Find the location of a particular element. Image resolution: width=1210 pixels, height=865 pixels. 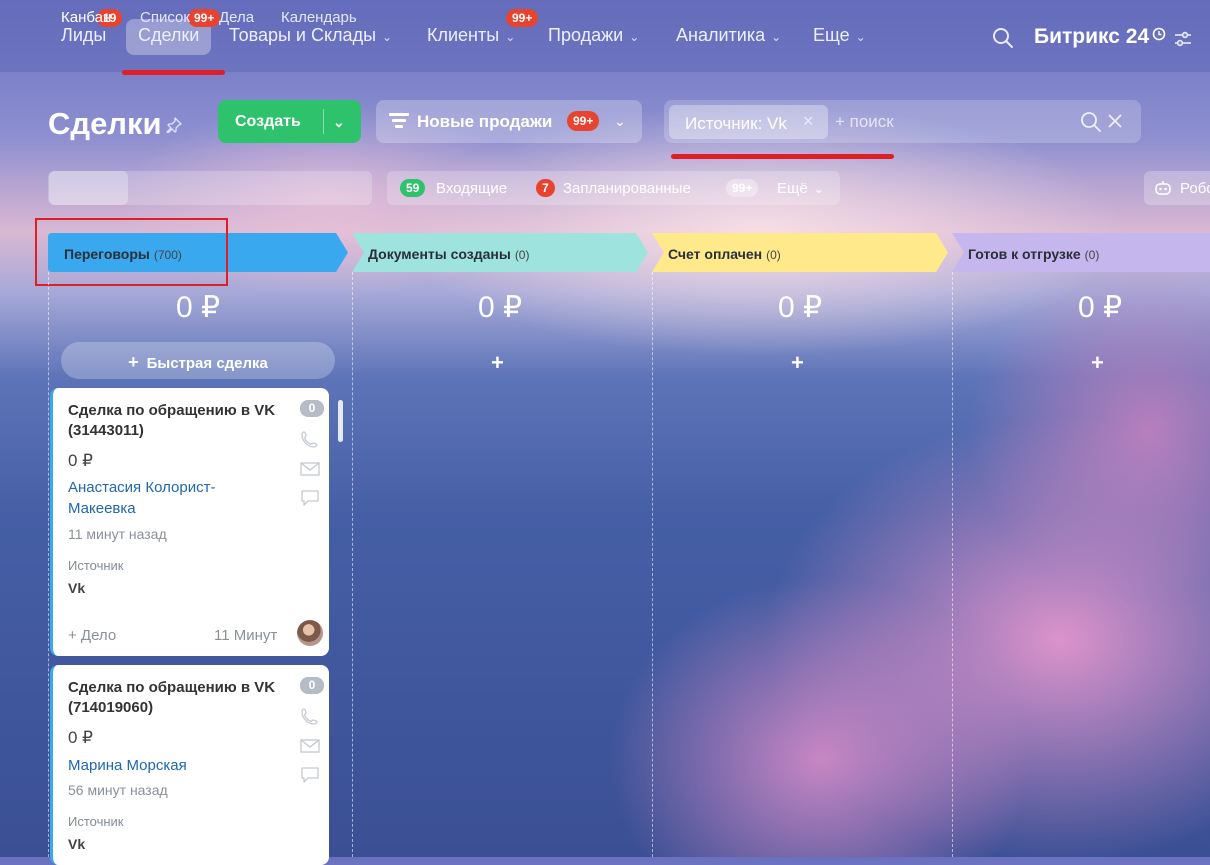

nav-item-leads: Лиды is located at coordinates (83, 35).